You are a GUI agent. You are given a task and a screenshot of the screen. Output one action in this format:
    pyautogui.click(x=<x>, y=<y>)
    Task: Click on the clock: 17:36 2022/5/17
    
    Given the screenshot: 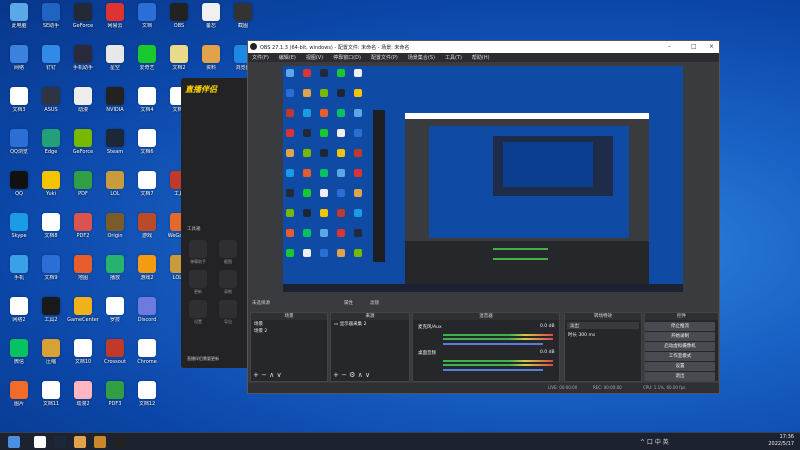 What is the action you would take?
    pyautogui.click(x=781, y=441)
    